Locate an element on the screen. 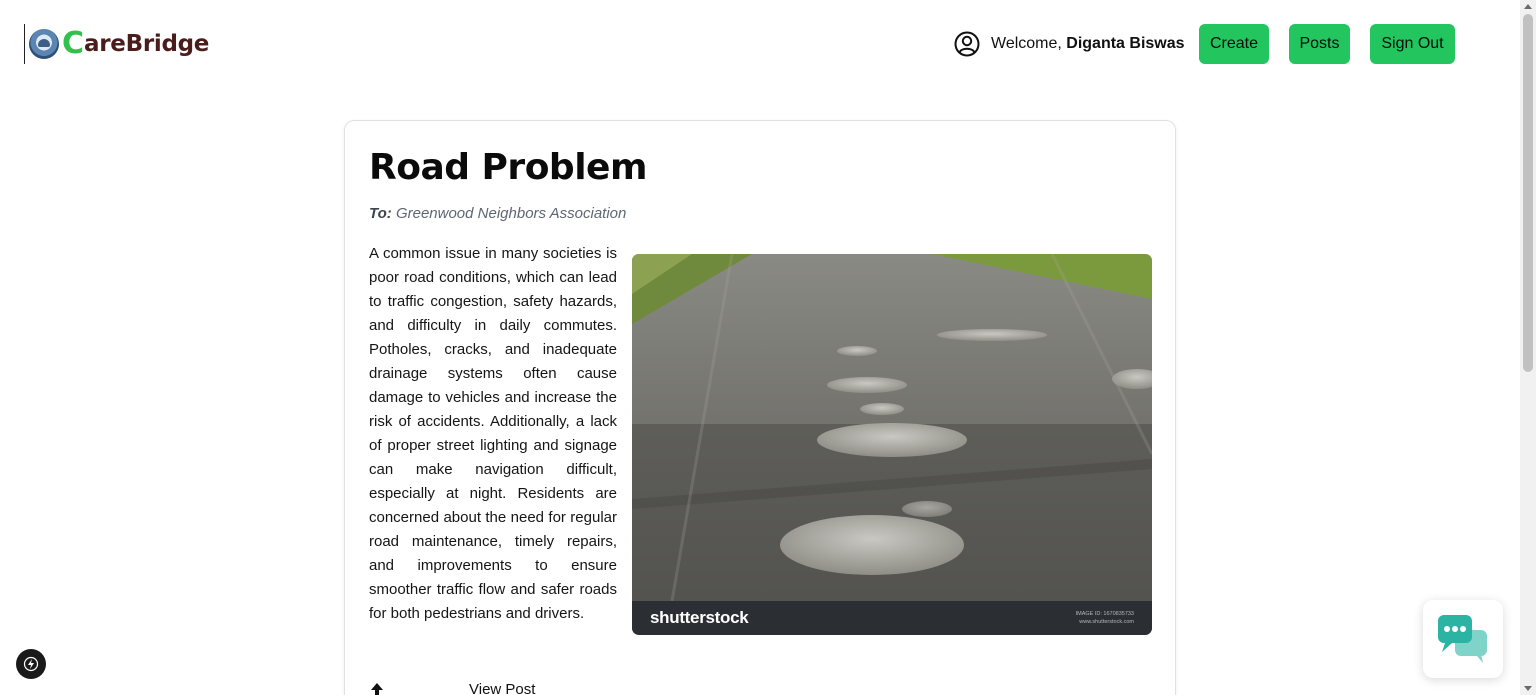 Image resolution: width=1536 pixels, height=695 pixels. watermark-site: www.shutterstock.com is located at coordinates (1106, 622).